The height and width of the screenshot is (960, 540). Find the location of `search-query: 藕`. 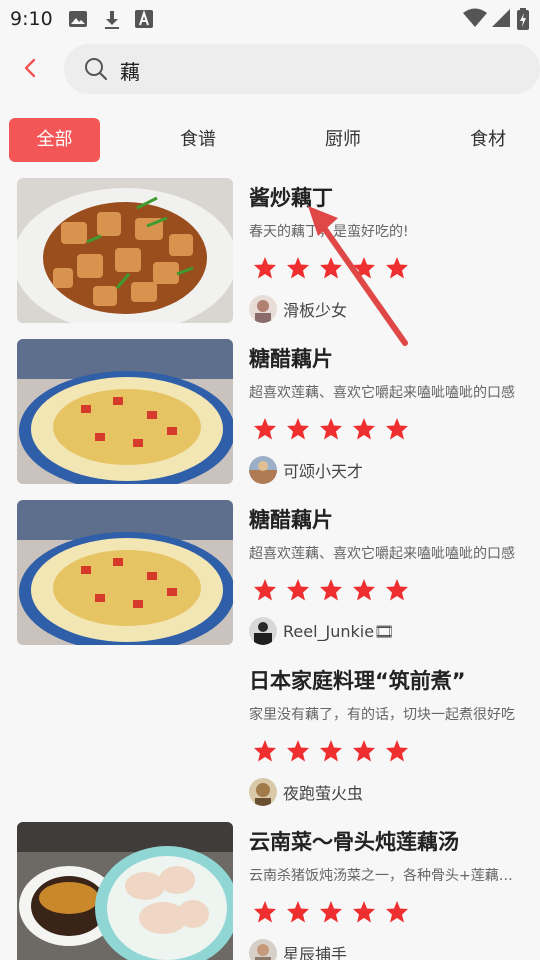

search-query: 藕 is located at coordinates (130, 72).